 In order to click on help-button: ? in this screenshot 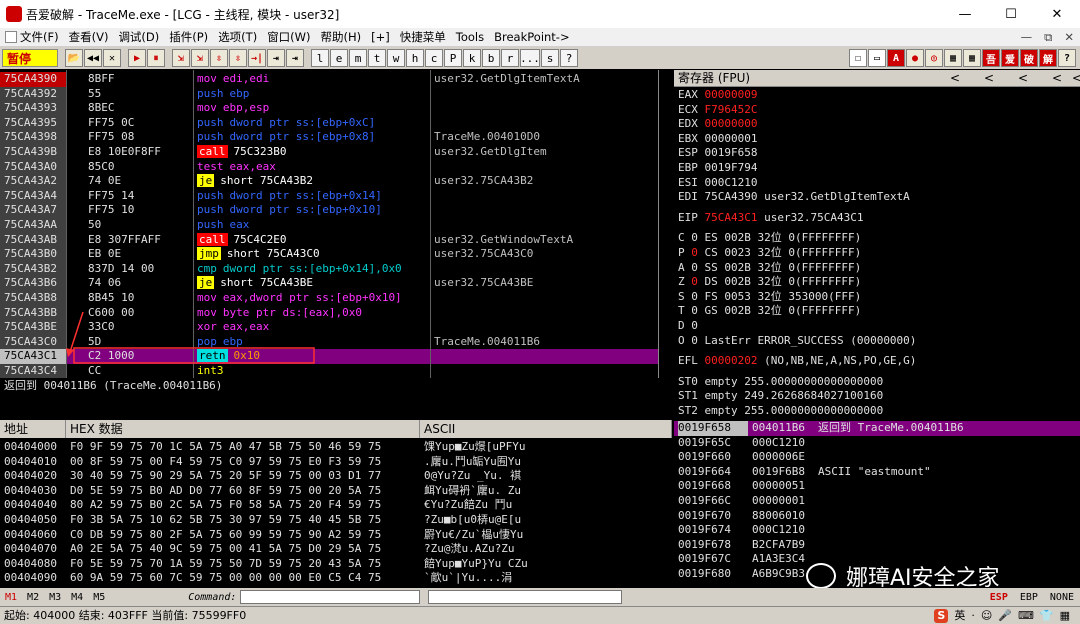, I will do `click(569, 58)`.